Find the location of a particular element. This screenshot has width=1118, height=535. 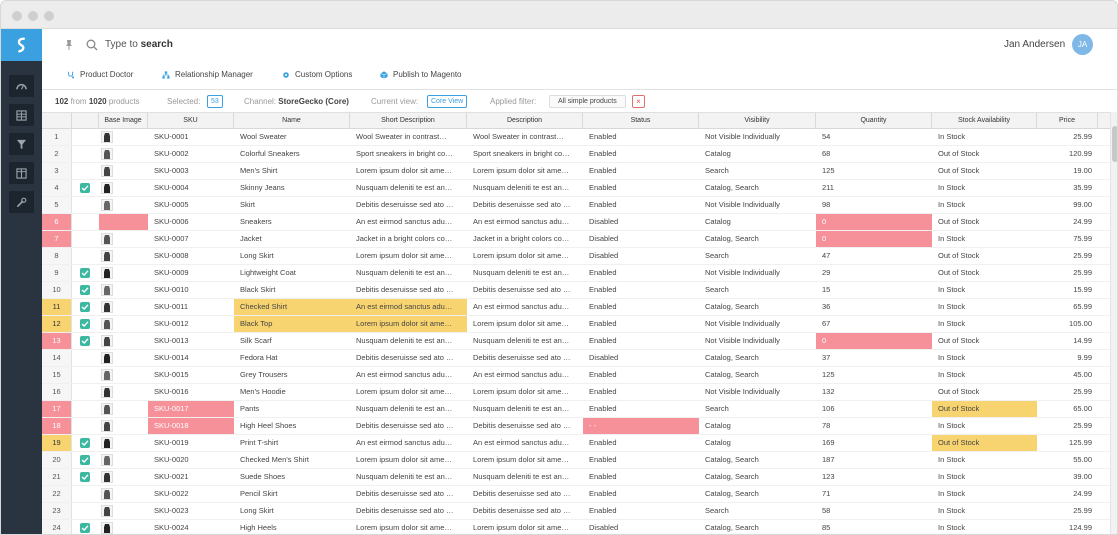

row-number: 1 is located at coordinates (57, 137).